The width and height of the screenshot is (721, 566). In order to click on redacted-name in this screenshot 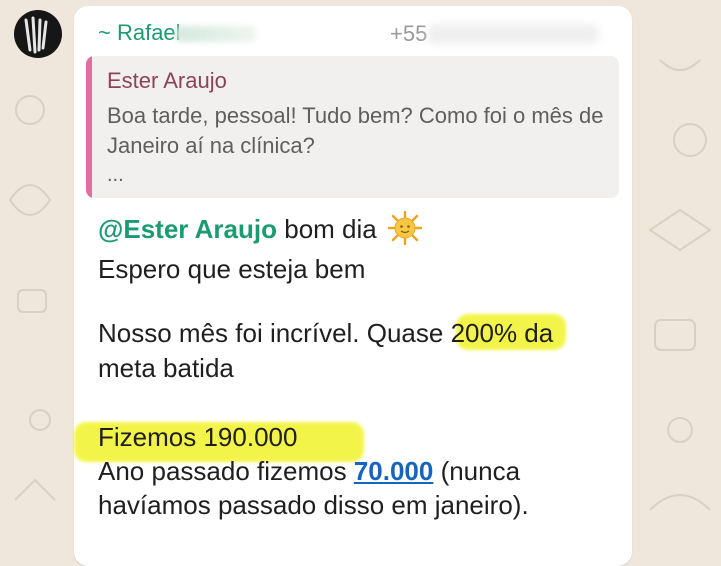, I will do `click(216, 34)`.